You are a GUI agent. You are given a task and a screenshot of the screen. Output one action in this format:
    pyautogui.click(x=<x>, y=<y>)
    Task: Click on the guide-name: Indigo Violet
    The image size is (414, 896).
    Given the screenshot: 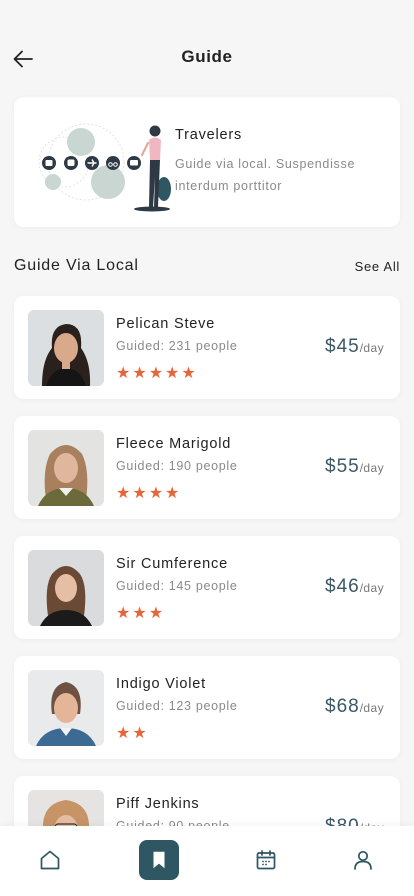 What is the action you would take?
    pyautogui.click(x=161, y=684)
    